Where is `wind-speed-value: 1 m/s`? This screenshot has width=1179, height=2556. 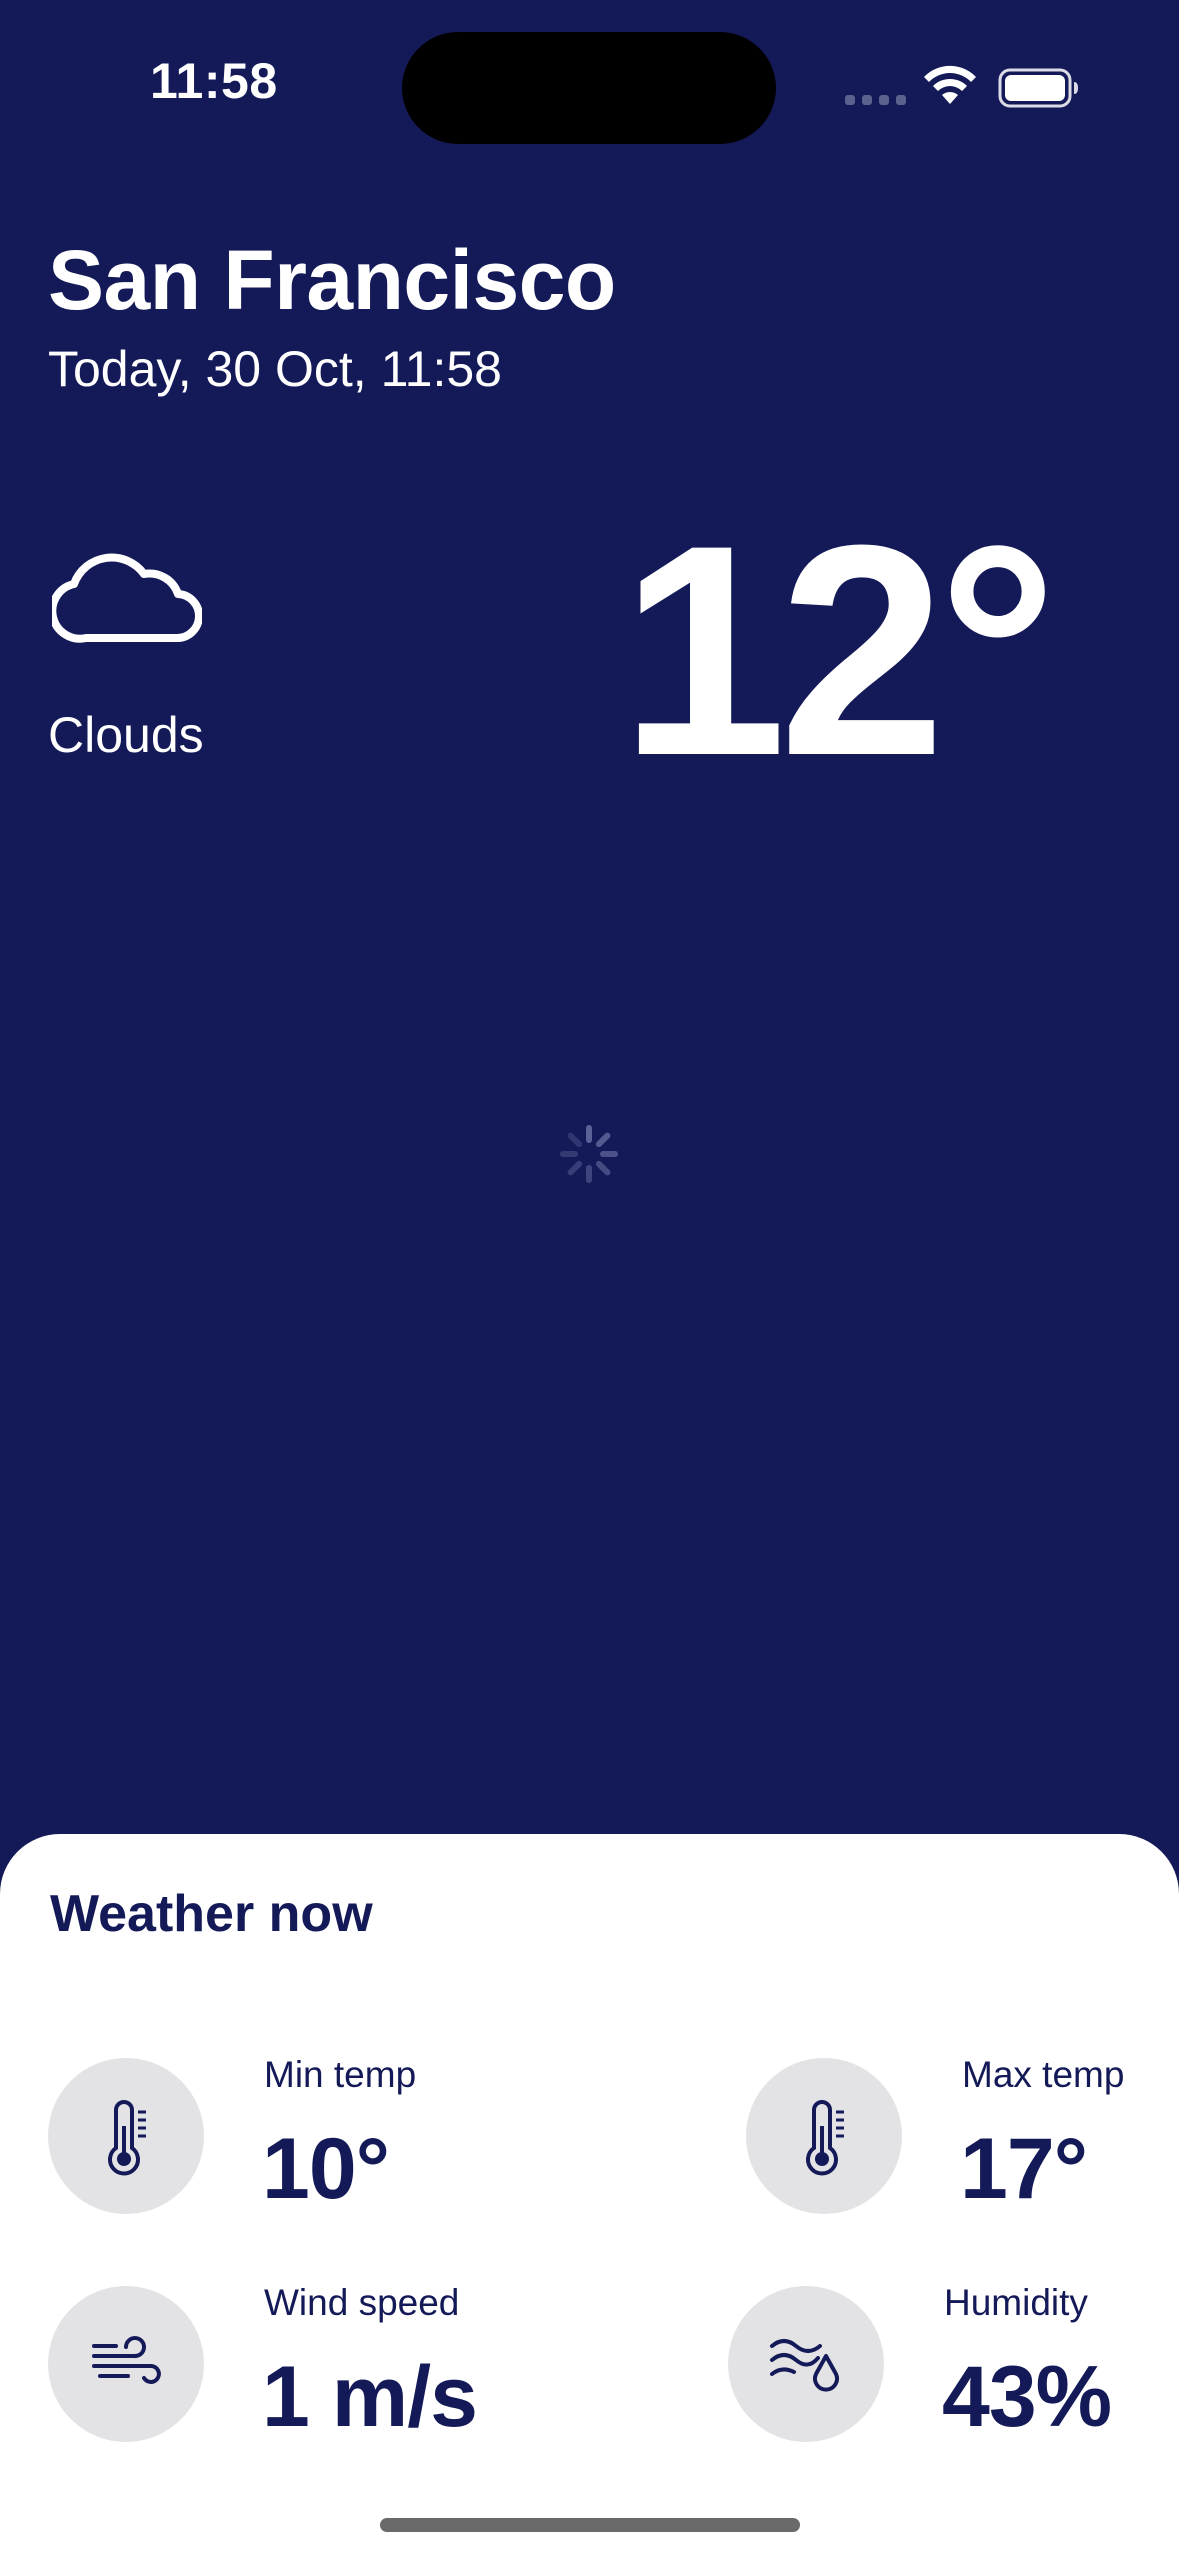
wind-speed-value: 1 m/s is located at coordinates (370, 2397).